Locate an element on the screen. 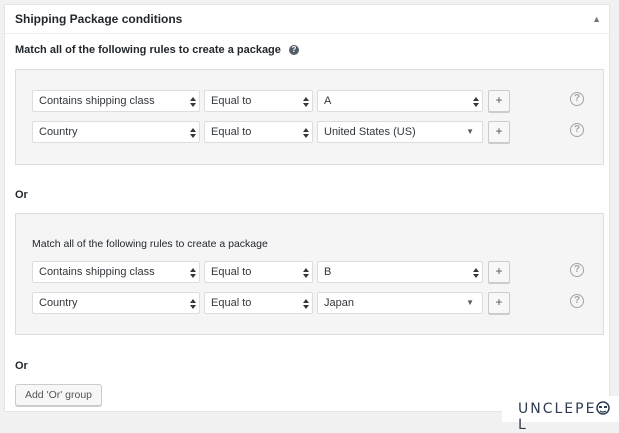  watermark-text: UNCLEPEL is located at coordinates (568, 417).